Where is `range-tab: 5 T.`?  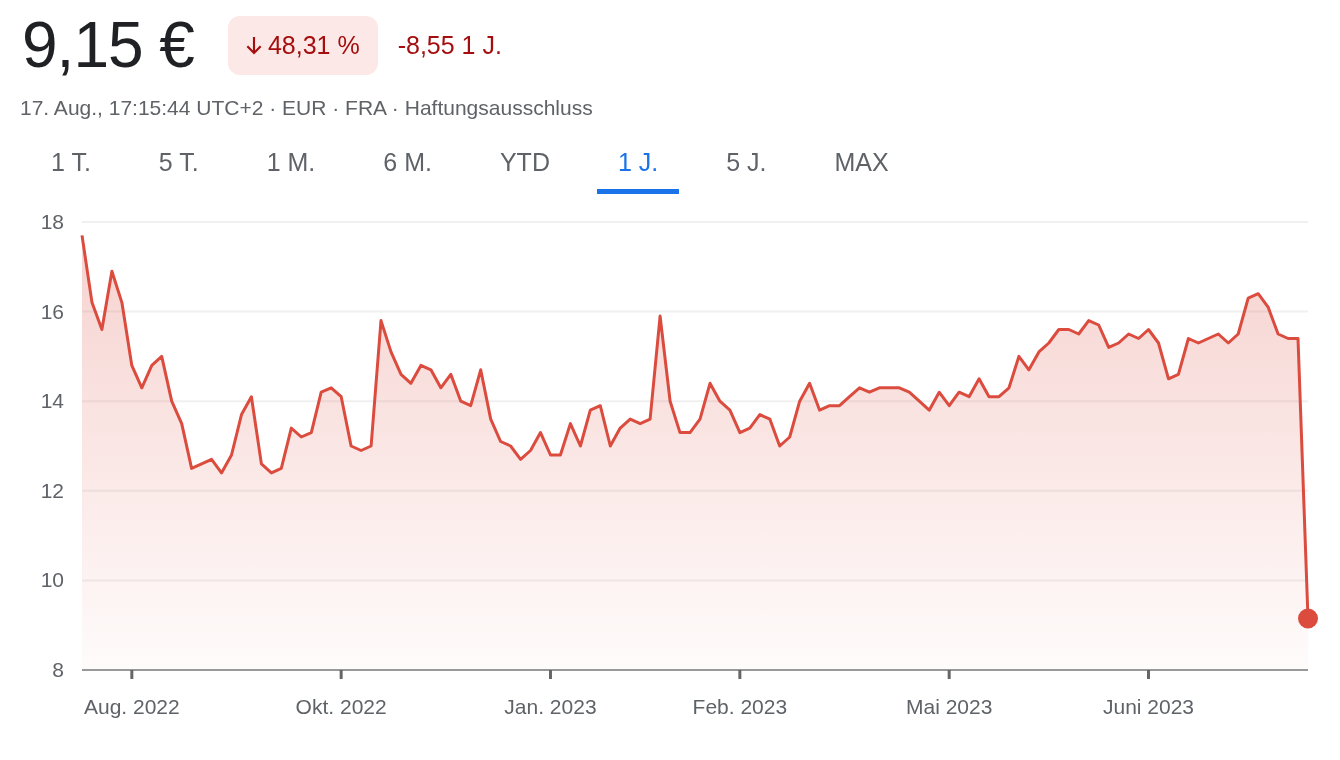
range-tab: 5 T. is located at coordinates (178, 164).